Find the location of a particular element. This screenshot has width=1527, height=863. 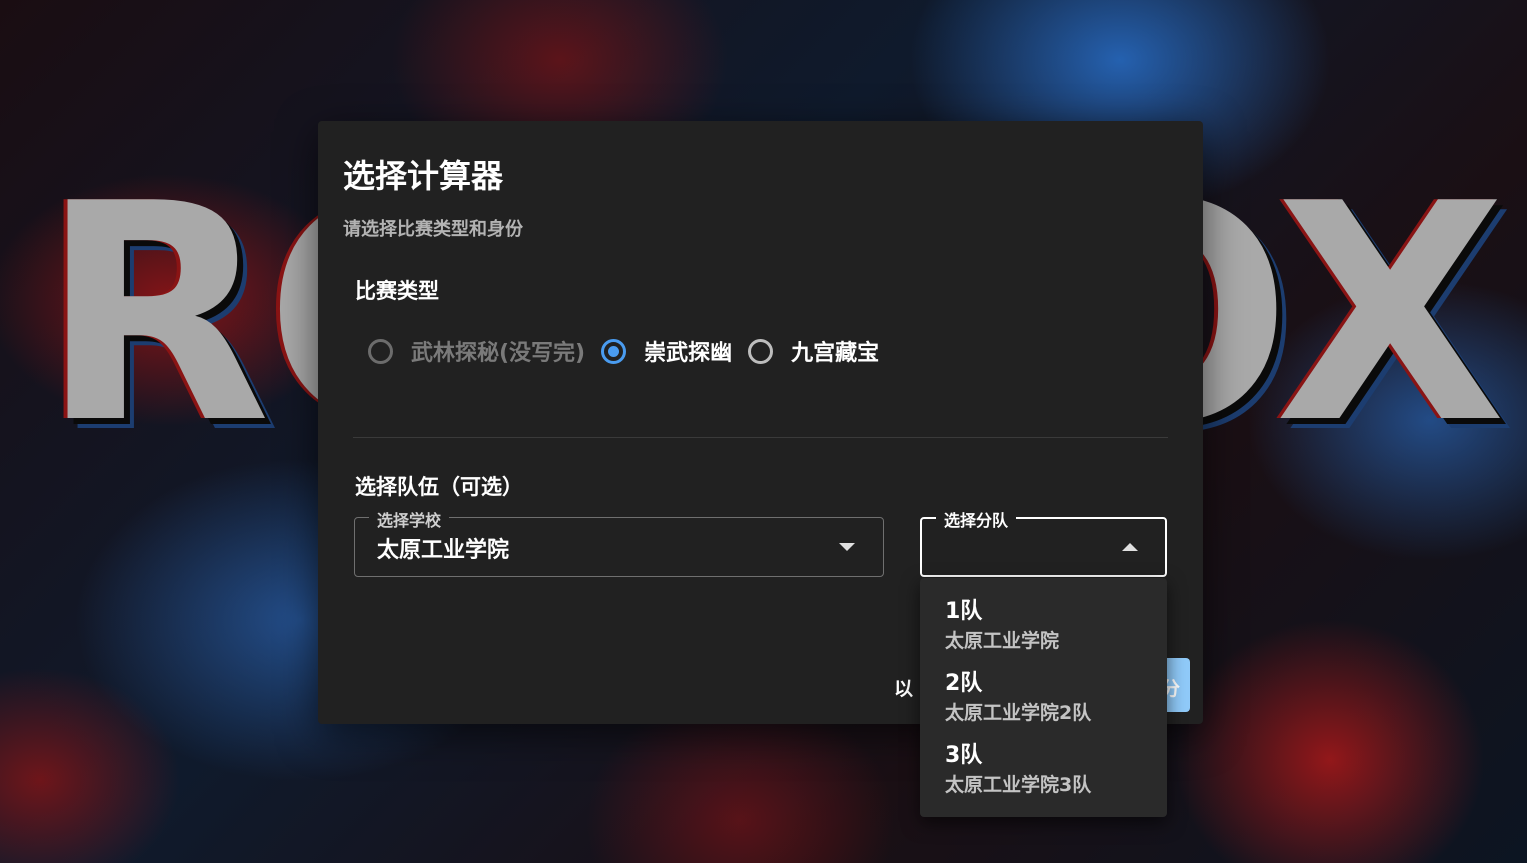

menu-item-secondary: 太原工业学院 is located at coordinates (1002, 641).